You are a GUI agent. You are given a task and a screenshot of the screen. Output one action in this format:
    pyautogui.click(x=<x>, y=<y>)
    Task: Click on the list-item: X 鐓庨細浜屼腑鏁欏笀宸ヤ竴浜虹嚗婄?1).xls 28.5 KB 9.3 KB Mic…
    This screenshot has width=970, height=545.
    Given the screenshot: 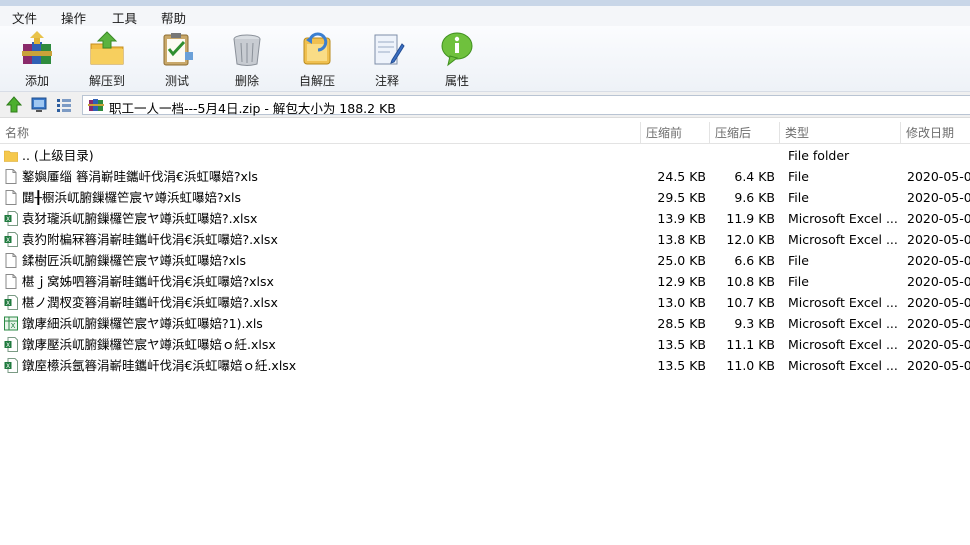 What is the action you would take?
    pyautogui.click(x=485, y=323)
    